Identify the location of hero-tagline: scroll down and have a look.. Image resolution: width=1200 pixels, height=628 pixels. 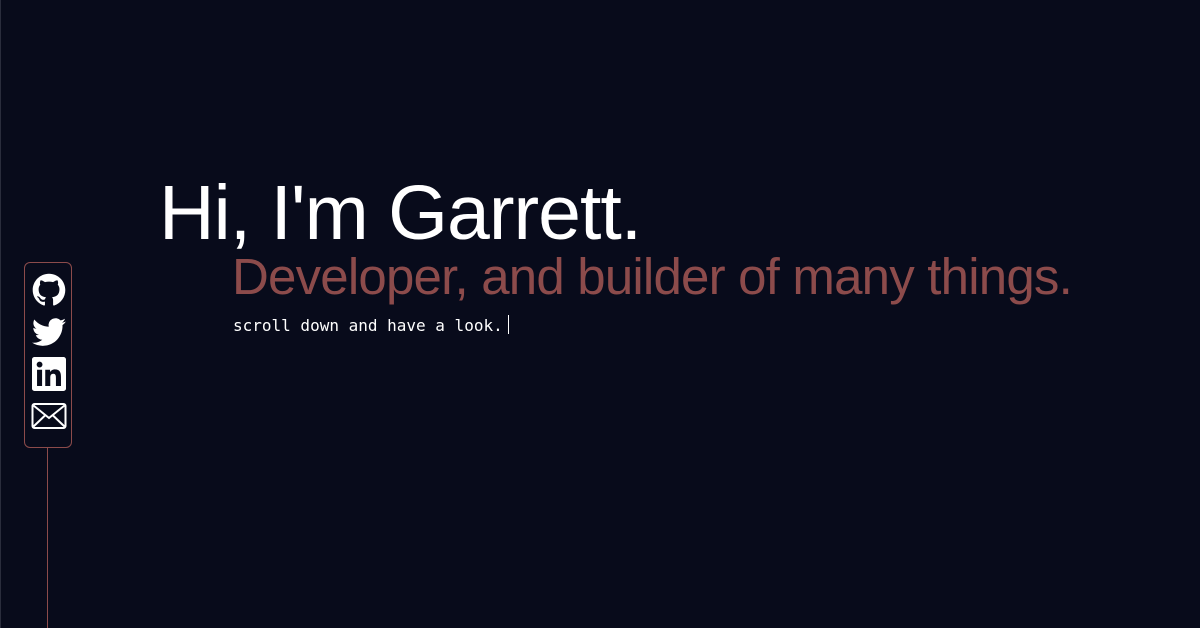
(368, 325).